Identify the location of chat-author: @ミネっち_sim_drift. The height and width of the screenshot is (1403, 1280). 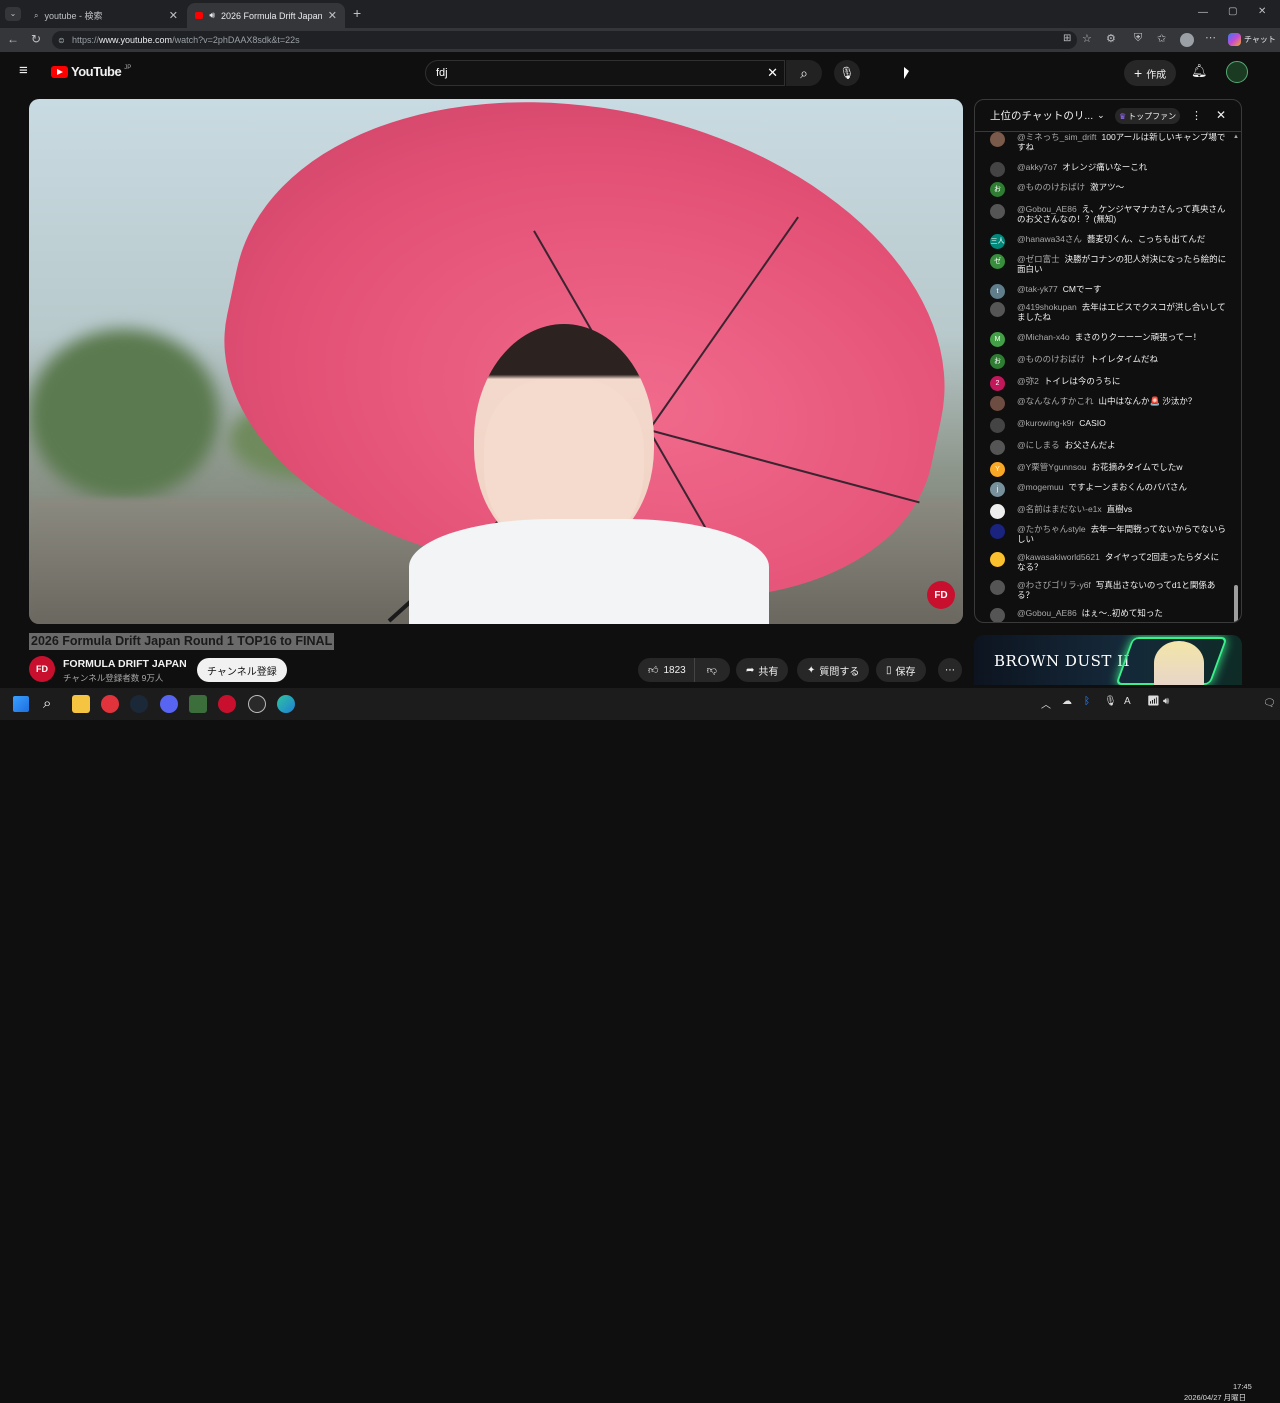
(1056, 137).